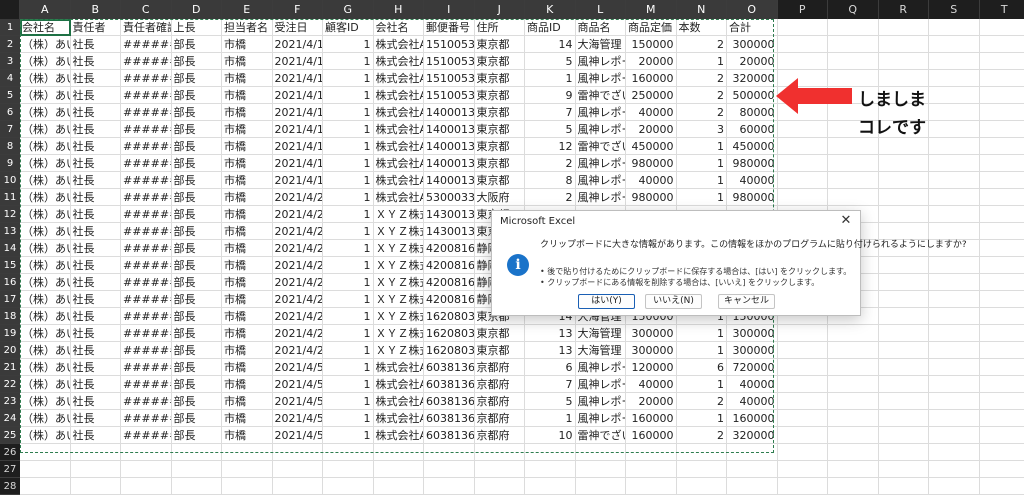 The width and height of the screenshot is (1024, 500). I want to click on cell-n20: 1, so click(701, 350).